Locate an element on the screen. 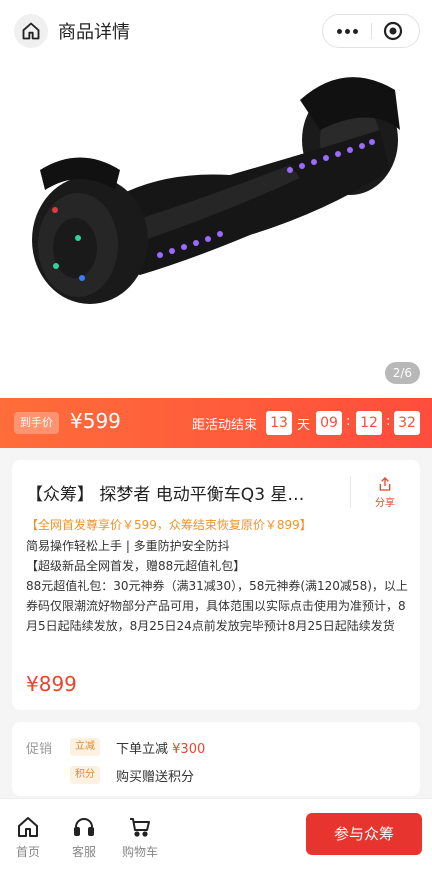 The height and width of the screenshot is (877, 432). countdown-day-unit: 天 is located at coordinates (304, 425).